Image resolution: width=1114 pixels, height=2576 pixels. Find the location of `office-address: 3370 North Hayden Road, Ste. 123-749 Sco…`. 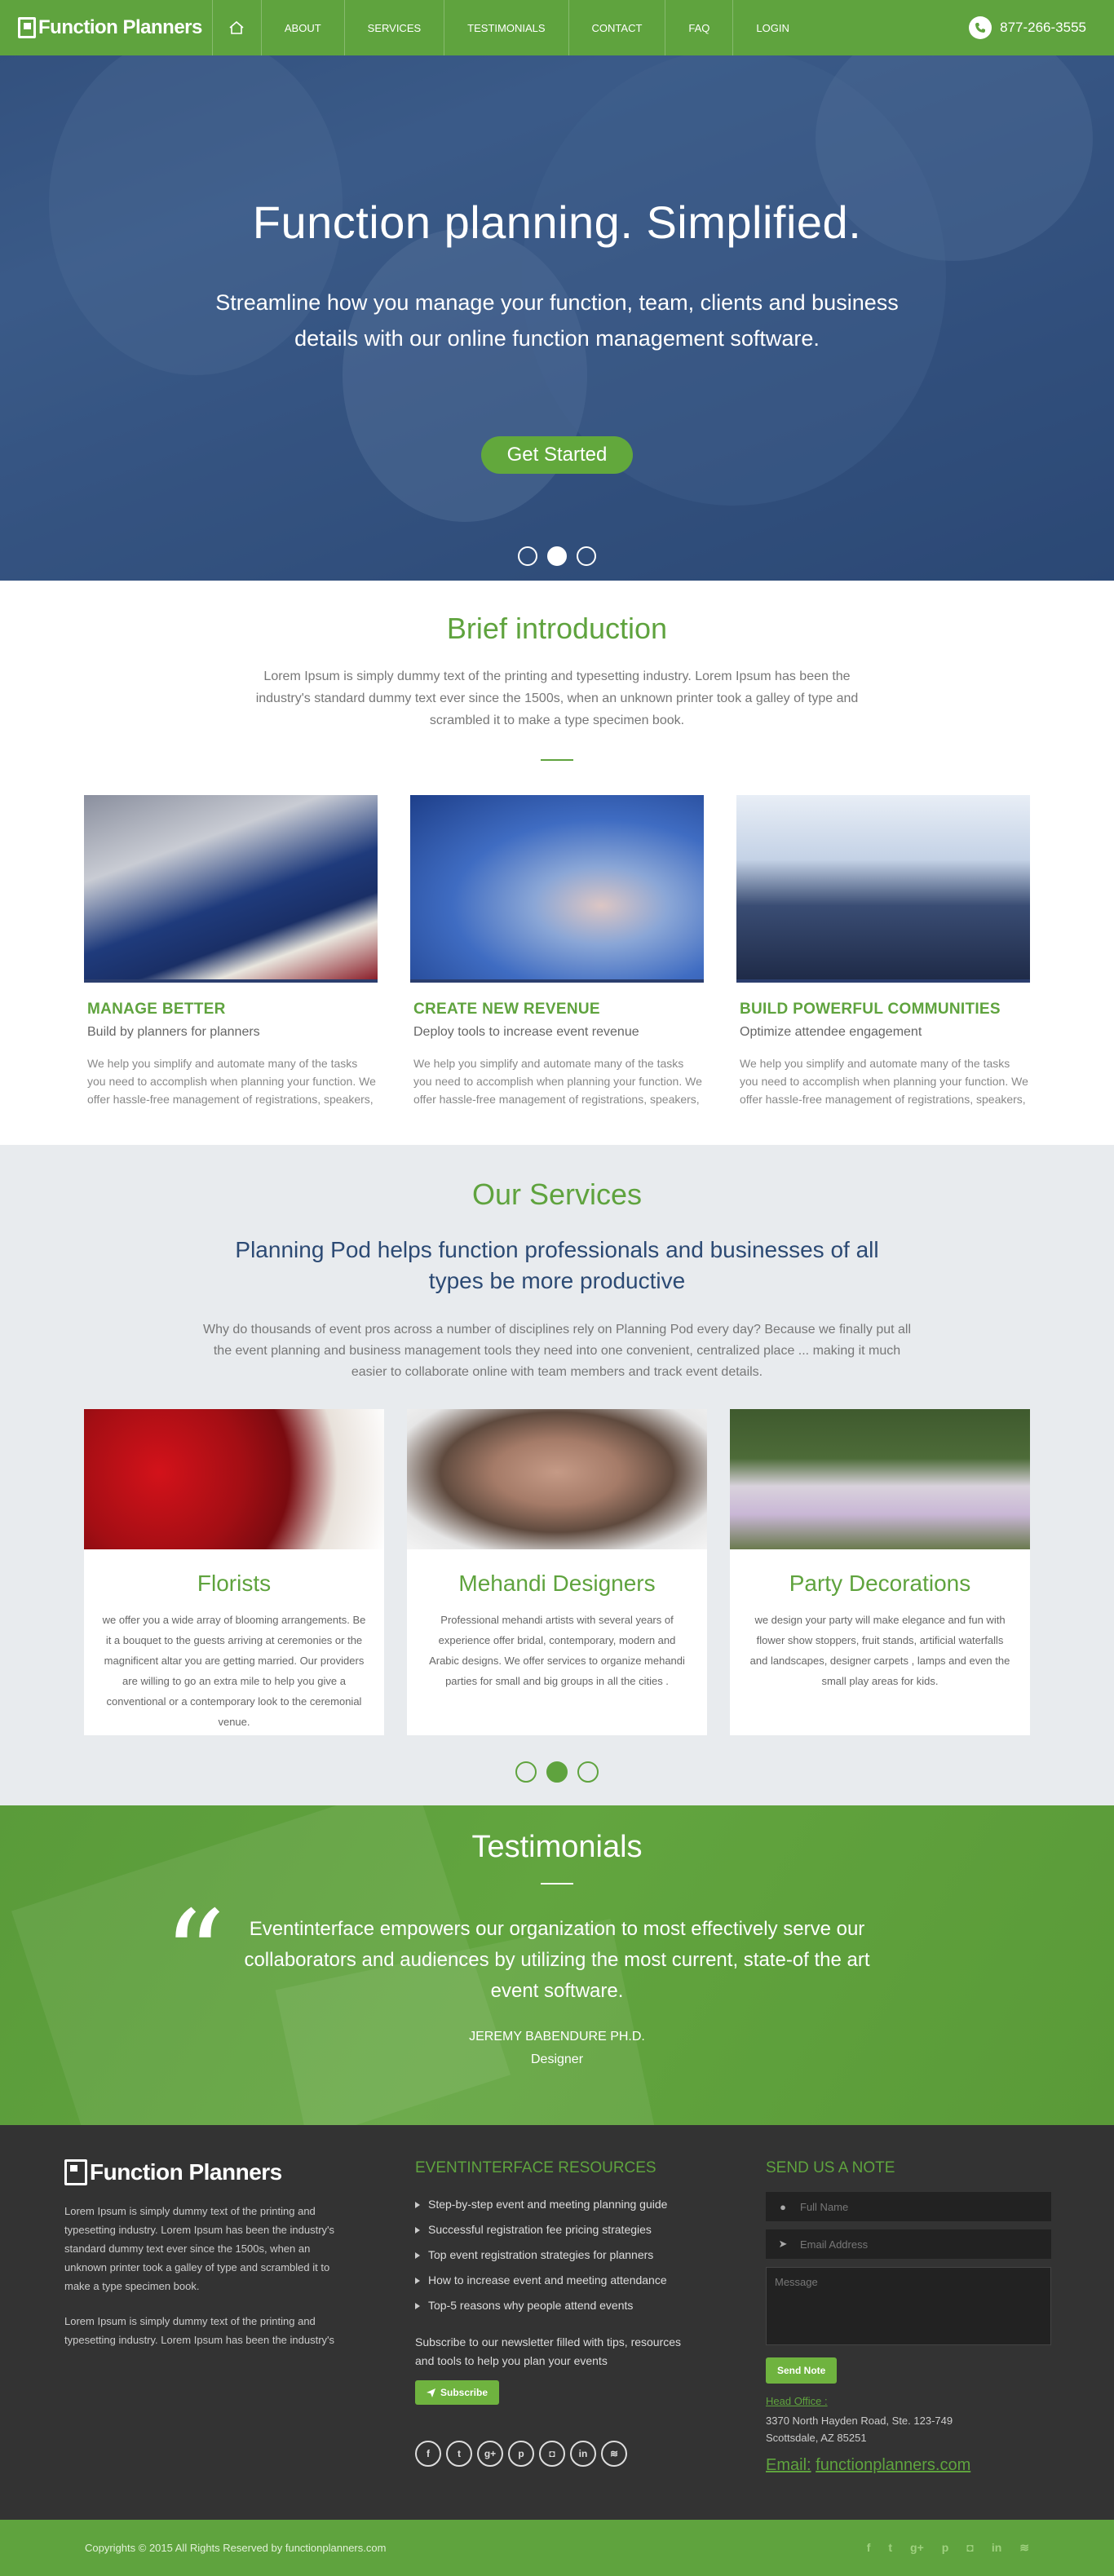

office-address: 3370 North Hayden Road, Ste. 123-749 Sco… is located at coordinates (908, 2429).